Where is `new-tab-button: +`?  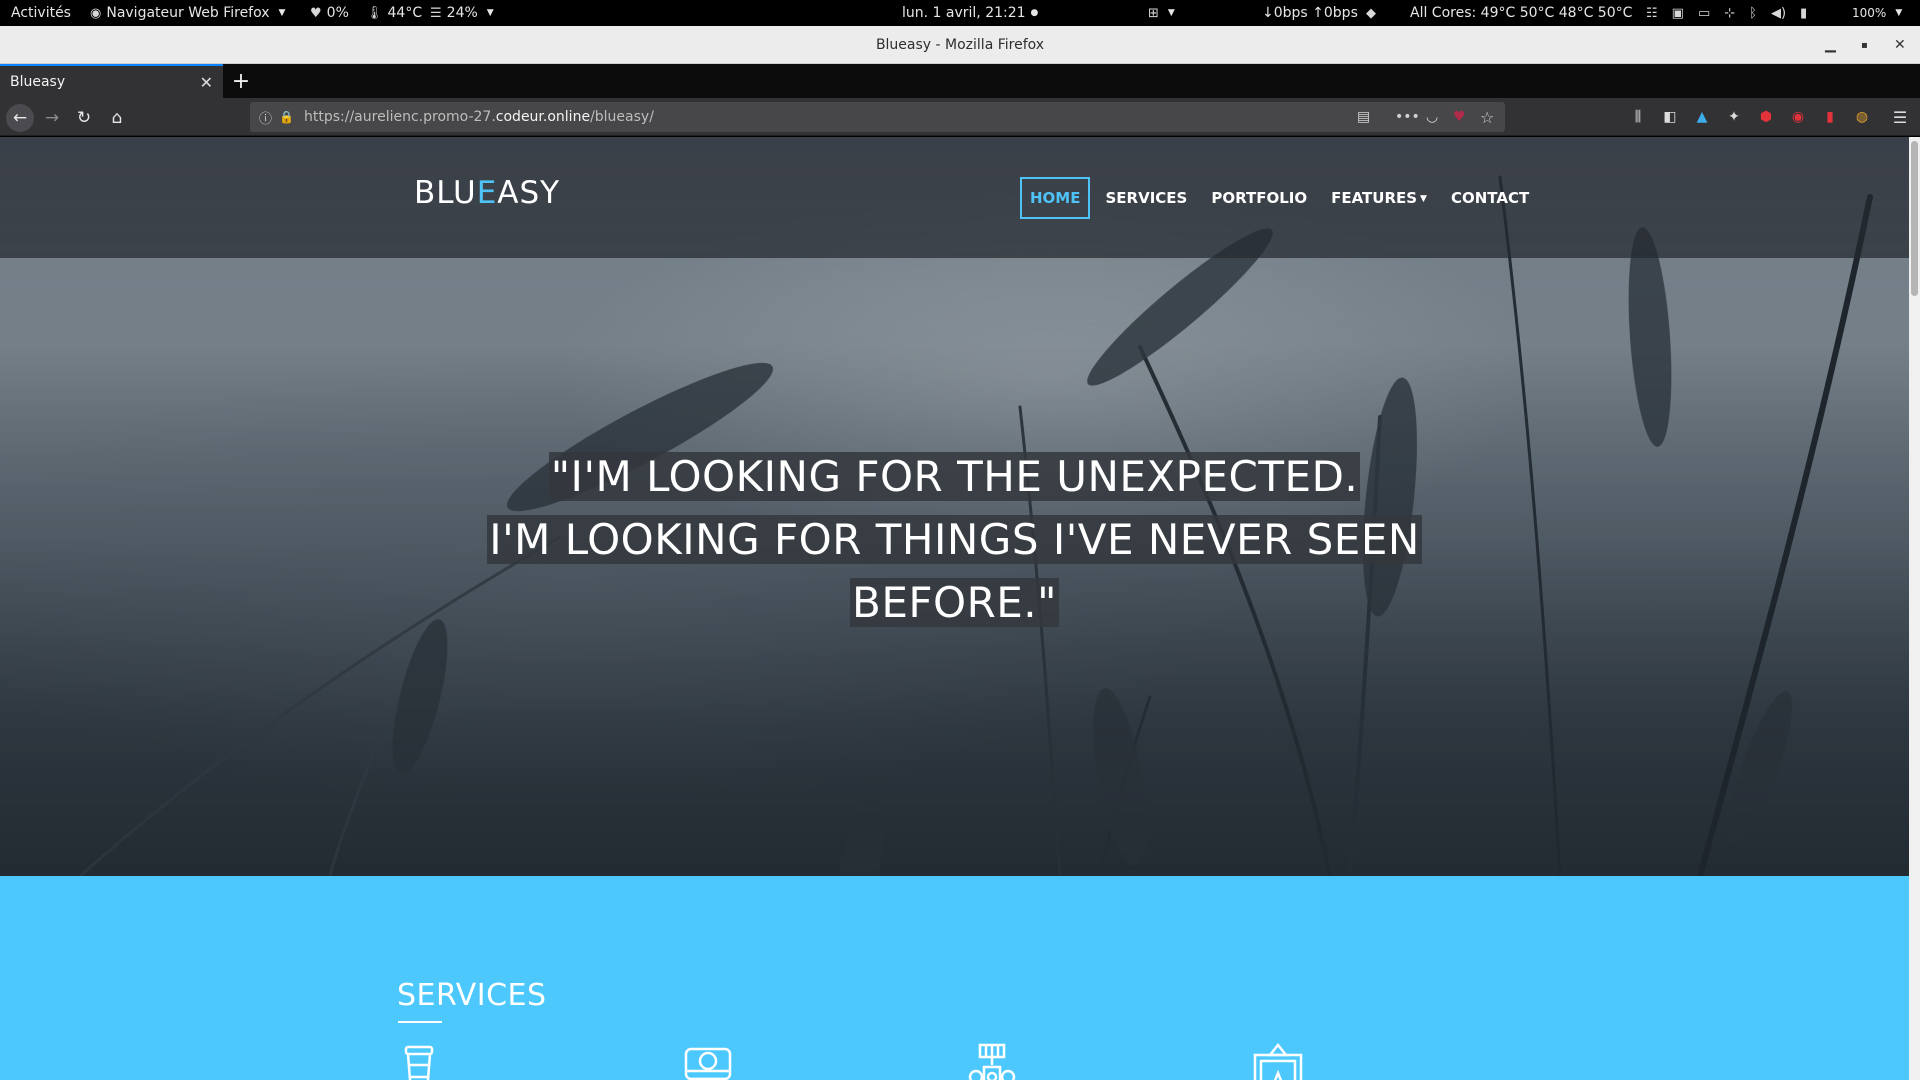
new-tab-button: + is located at coordinates (241, 81).